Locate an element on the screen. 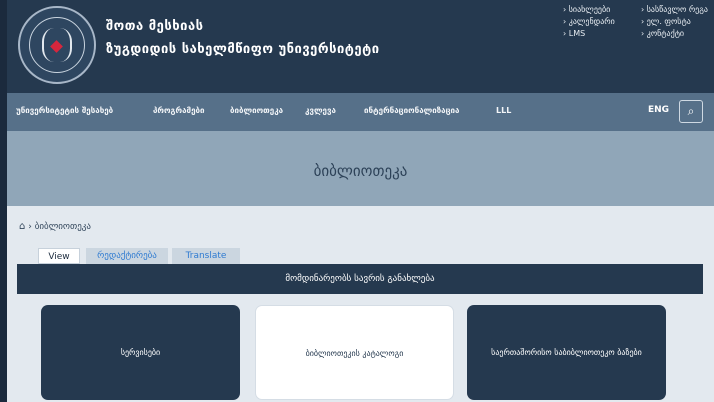  nav-item-programs: პროგრამები is located at coordinates (179, 110).